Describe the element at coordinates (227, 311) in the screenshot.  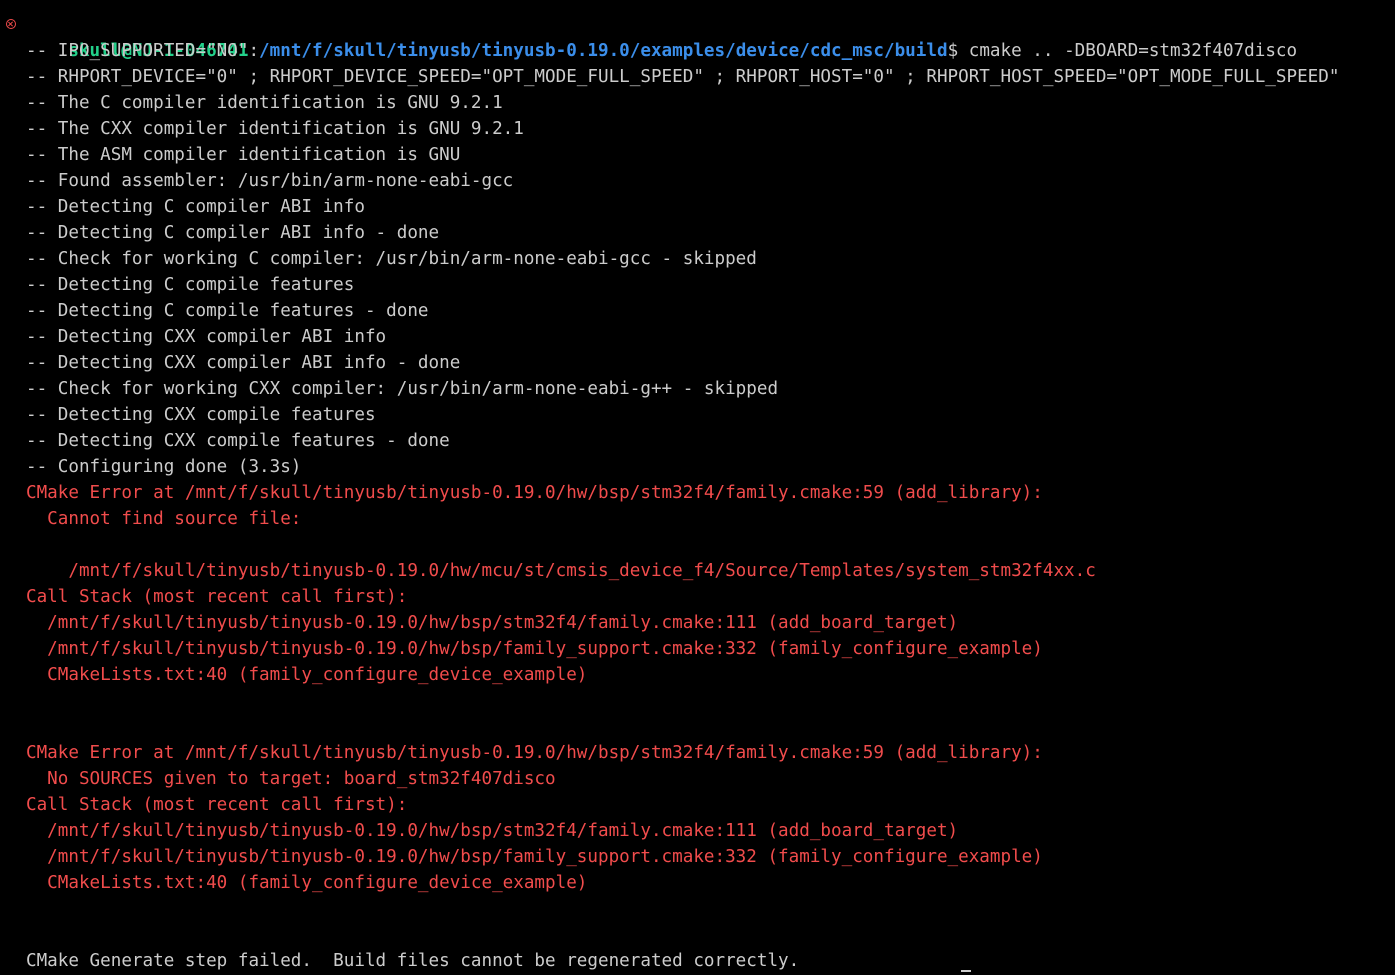
I see `output-line: -- Detecting C compile features - done` at that location.